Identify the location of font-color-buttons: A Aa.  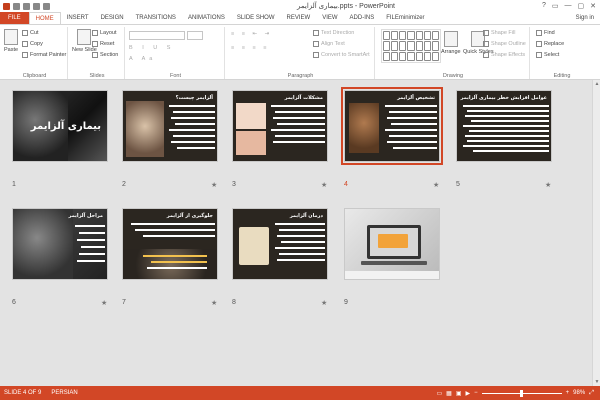
(142, 59).